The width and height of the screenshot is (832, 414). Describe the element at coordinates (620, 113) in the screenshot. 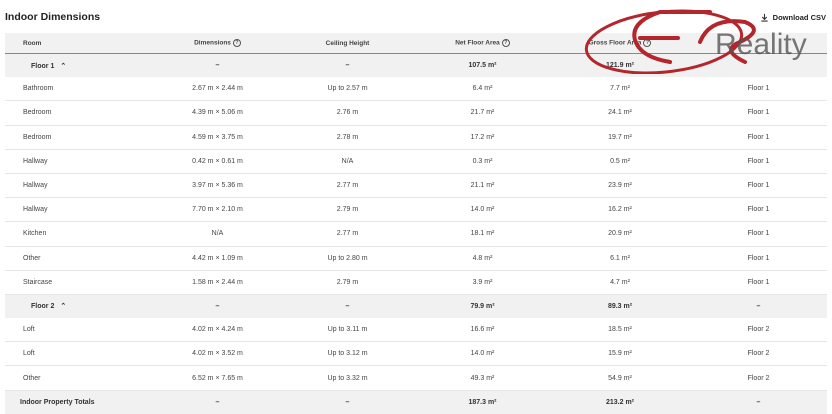

I see `table-cell: 24.1 m²` at that location.